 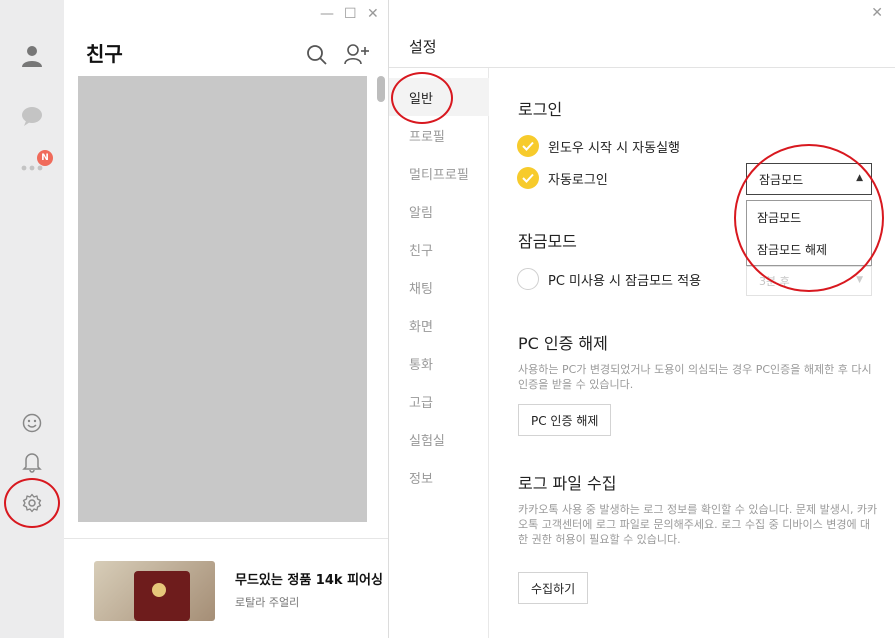 I want to click on unchecked-circle-icon, so click(x=528, y=279).